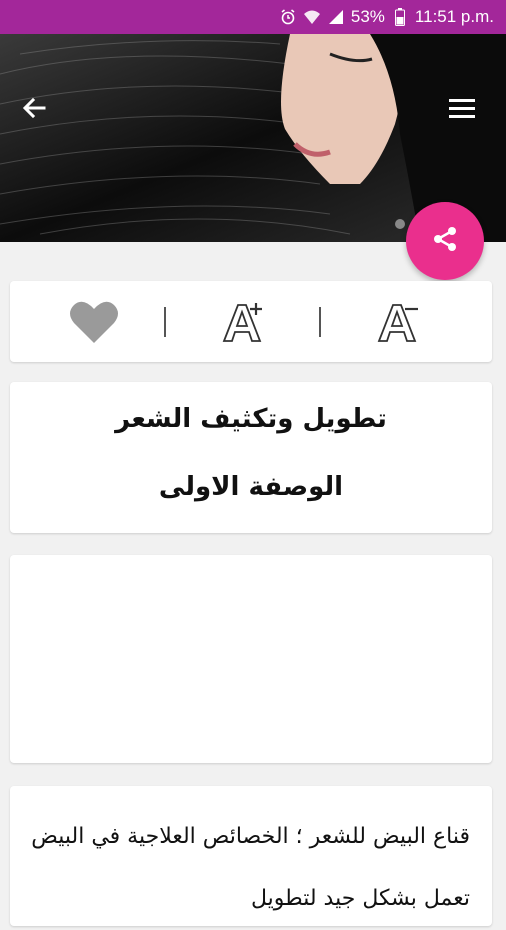 The width and height of the screenshot is (506, 930). Describe the element at coordinates (367, 16) in the screenshot. I see `battery-percent: 53%` at that location.